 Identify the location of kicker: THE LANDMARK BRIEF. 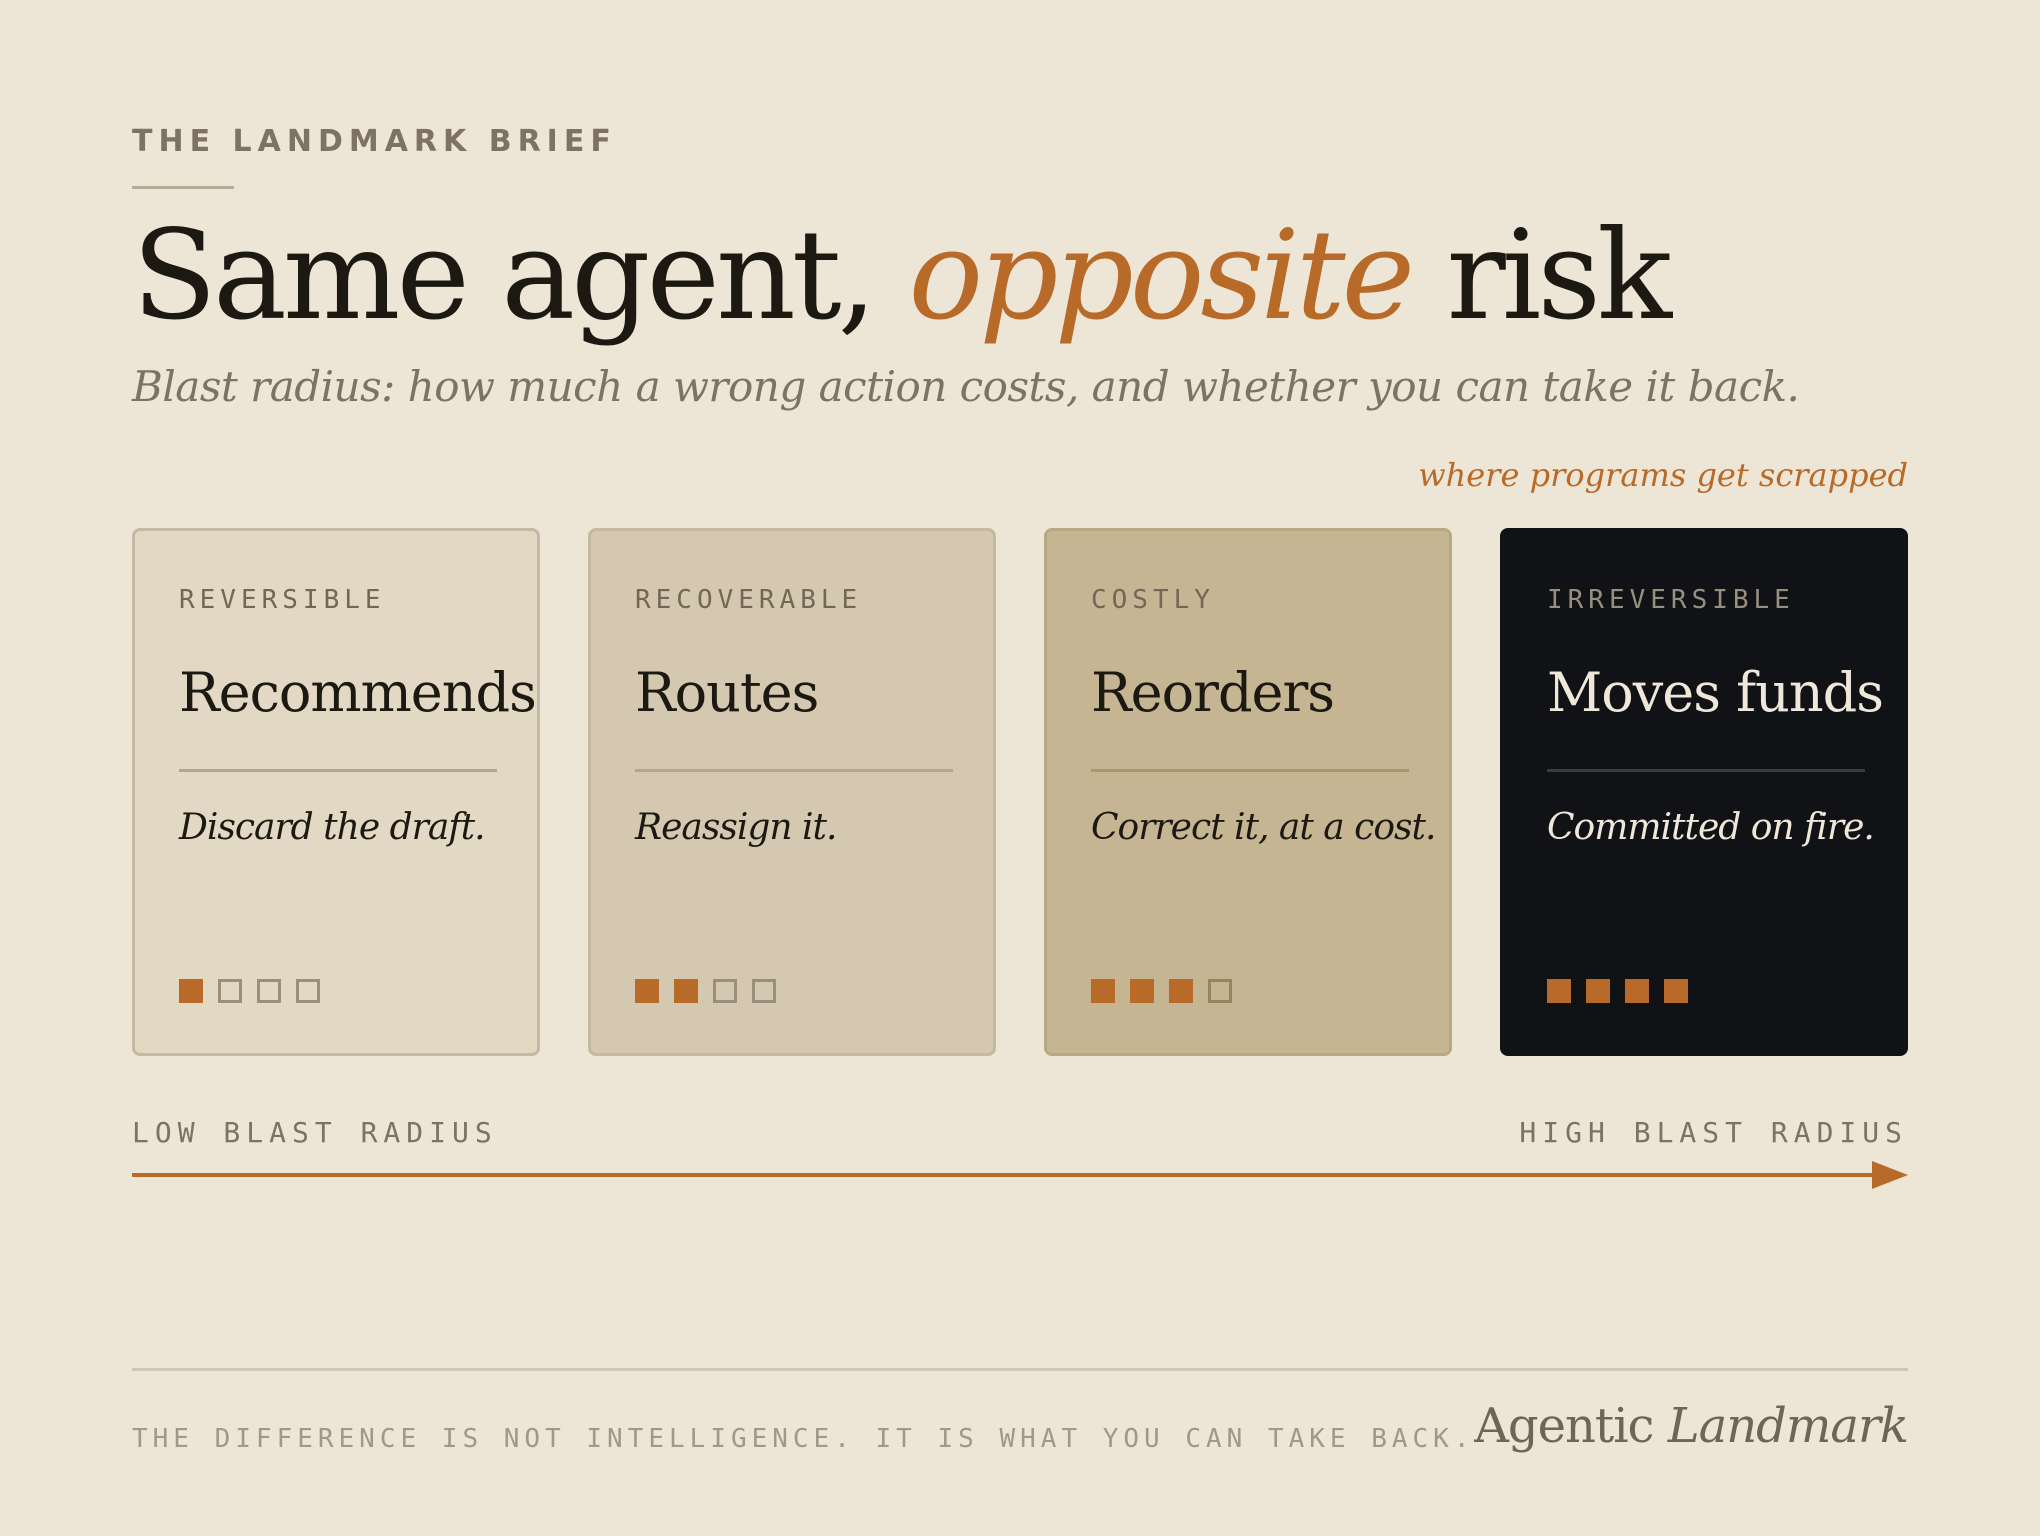
(374, 141).